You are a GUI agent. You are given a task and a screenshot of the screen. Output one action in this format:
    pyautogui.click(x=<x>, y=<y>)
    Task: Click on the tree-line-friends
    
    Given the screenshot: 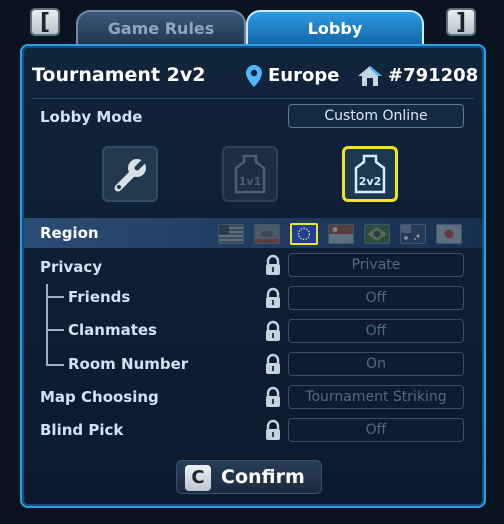 What is the action you would take?
    pyautogui.click(x=55, y=297)
    